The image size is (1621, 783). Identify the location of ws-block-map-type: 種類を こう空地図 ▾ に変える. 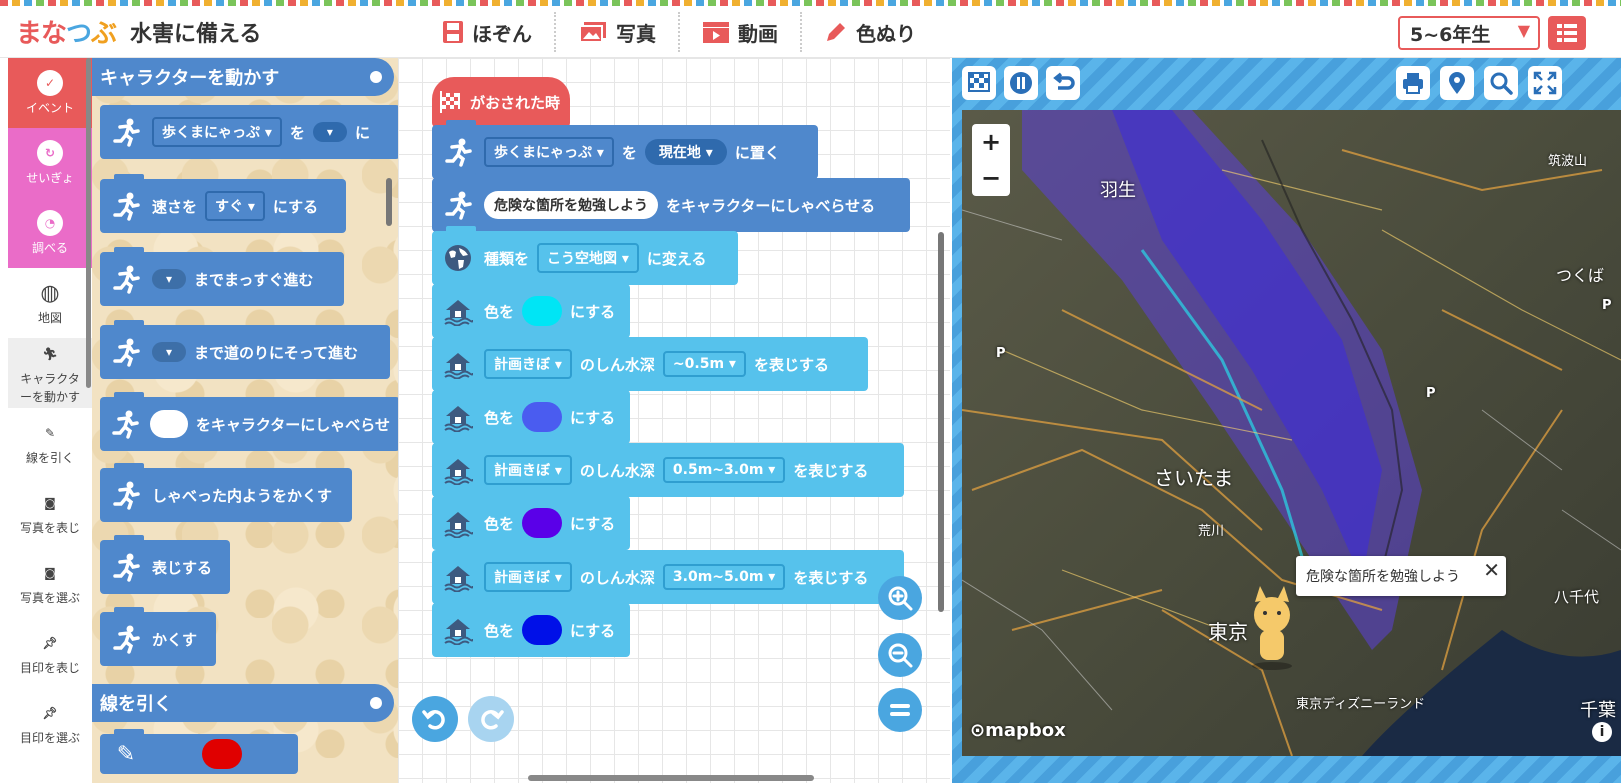
(585, 255).